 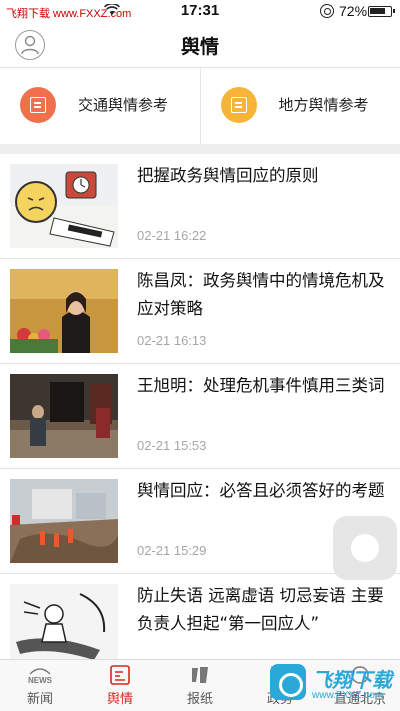 What do you see at coordinates (39, 699) in the screenshot?
I see `tab-label: 新闻` at bounding box center [39, 699].